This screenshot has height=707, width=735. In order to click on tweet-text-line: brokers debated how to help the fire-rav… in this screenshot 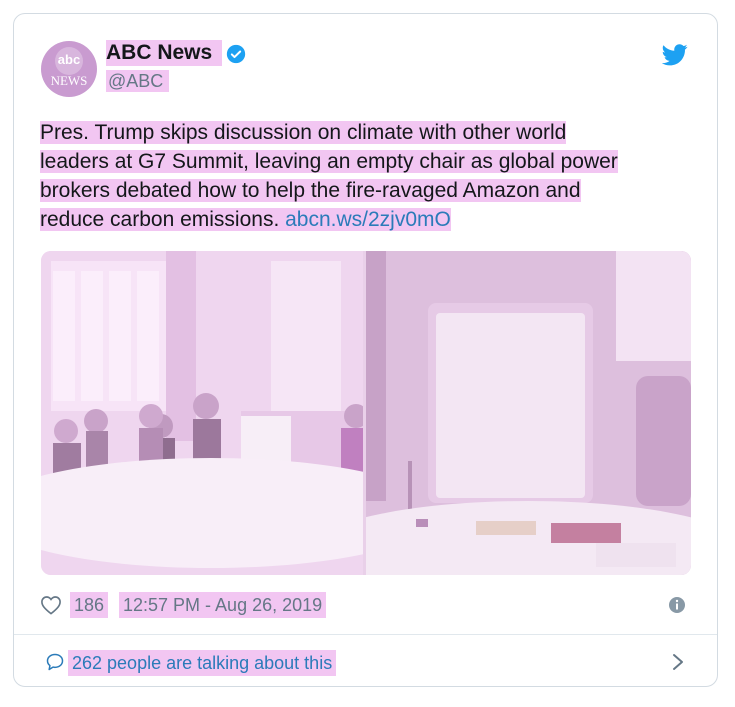, I will do `click(310, 190)`.